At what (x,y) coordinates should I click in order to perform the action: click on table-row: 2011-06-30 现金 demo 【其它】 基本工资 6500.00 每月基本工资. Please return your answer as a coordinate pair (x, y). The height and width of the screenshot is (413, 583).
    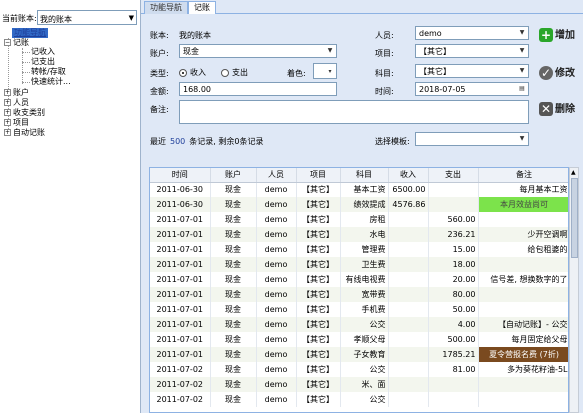
    Looking at the image, I should click on (359, 189).